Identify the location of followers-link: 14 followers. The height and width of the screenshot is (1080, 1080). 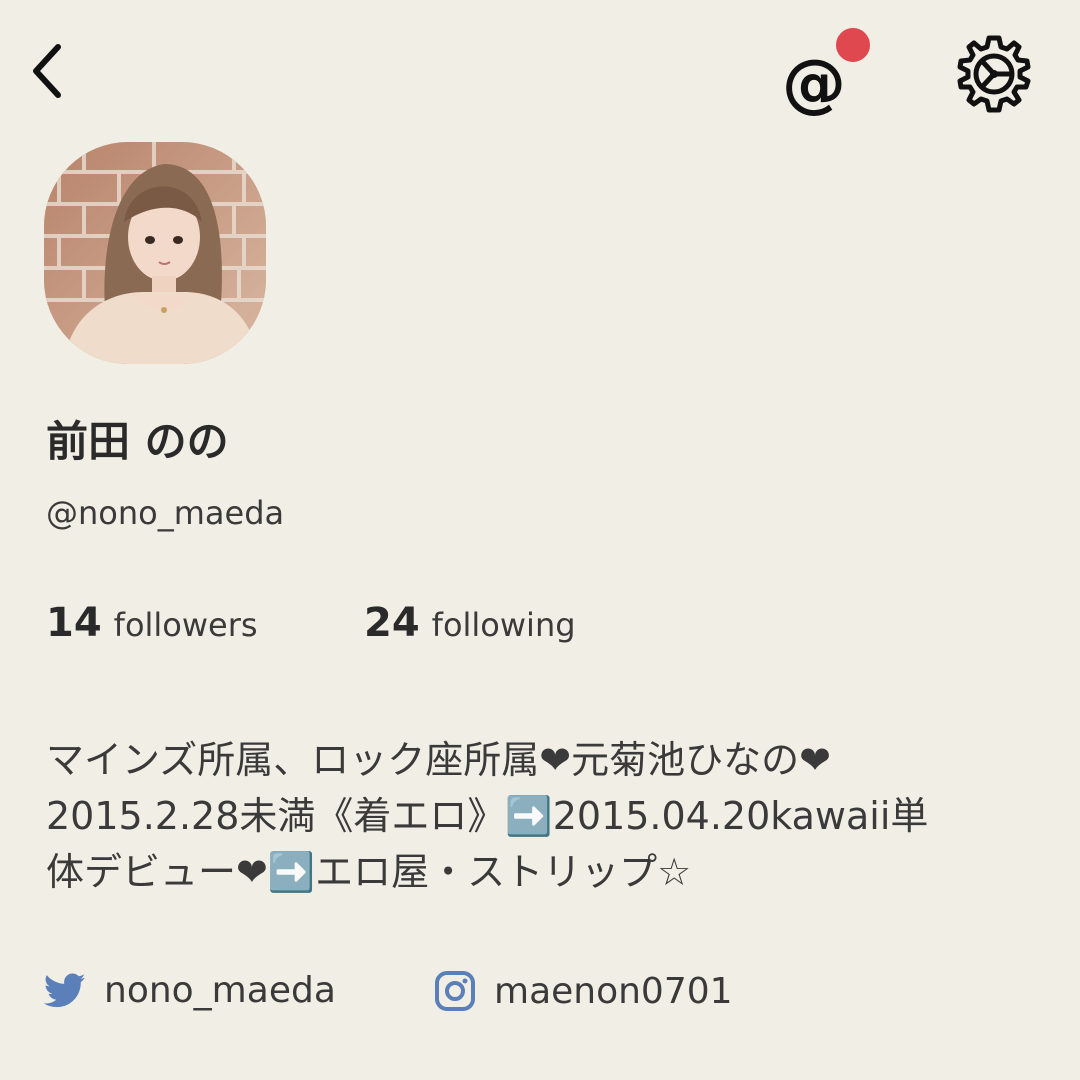
(152, 623).